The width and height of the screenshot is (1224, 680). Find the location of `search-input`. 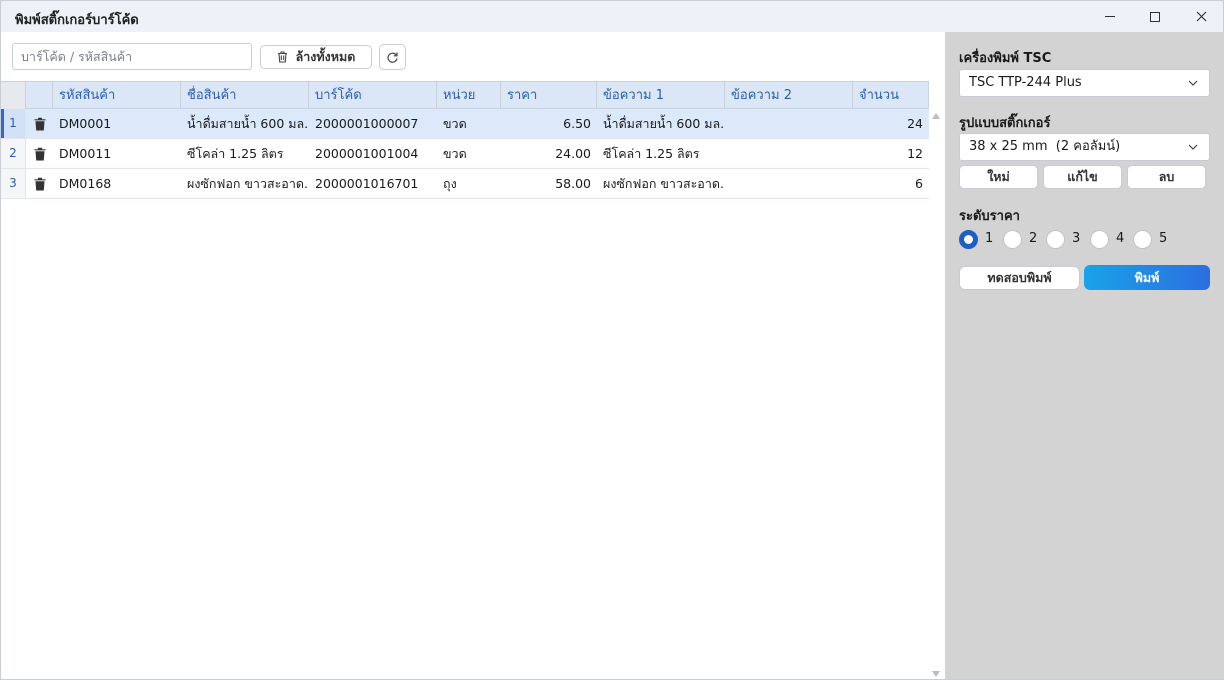

search-input is located at coordinates (132, 56).